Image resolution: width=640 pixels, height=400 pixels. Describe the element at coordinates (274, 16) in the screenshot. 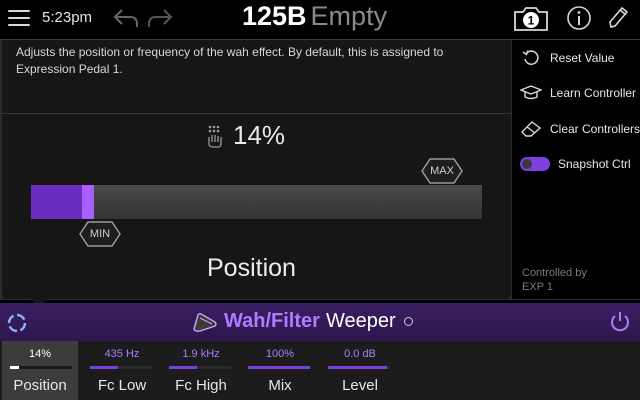

I see `preset-id: 125B` at that location.